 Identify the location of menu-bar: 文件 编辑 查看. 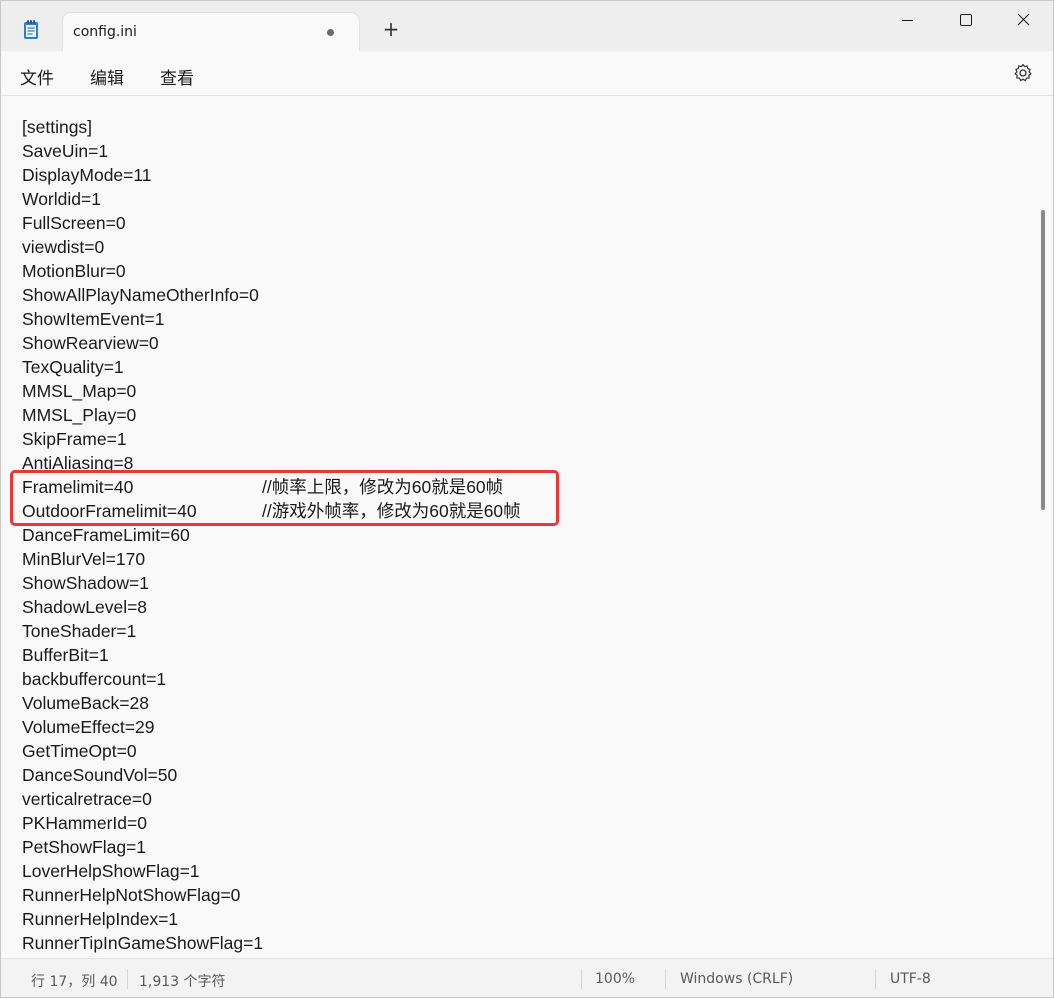
(527, 73).